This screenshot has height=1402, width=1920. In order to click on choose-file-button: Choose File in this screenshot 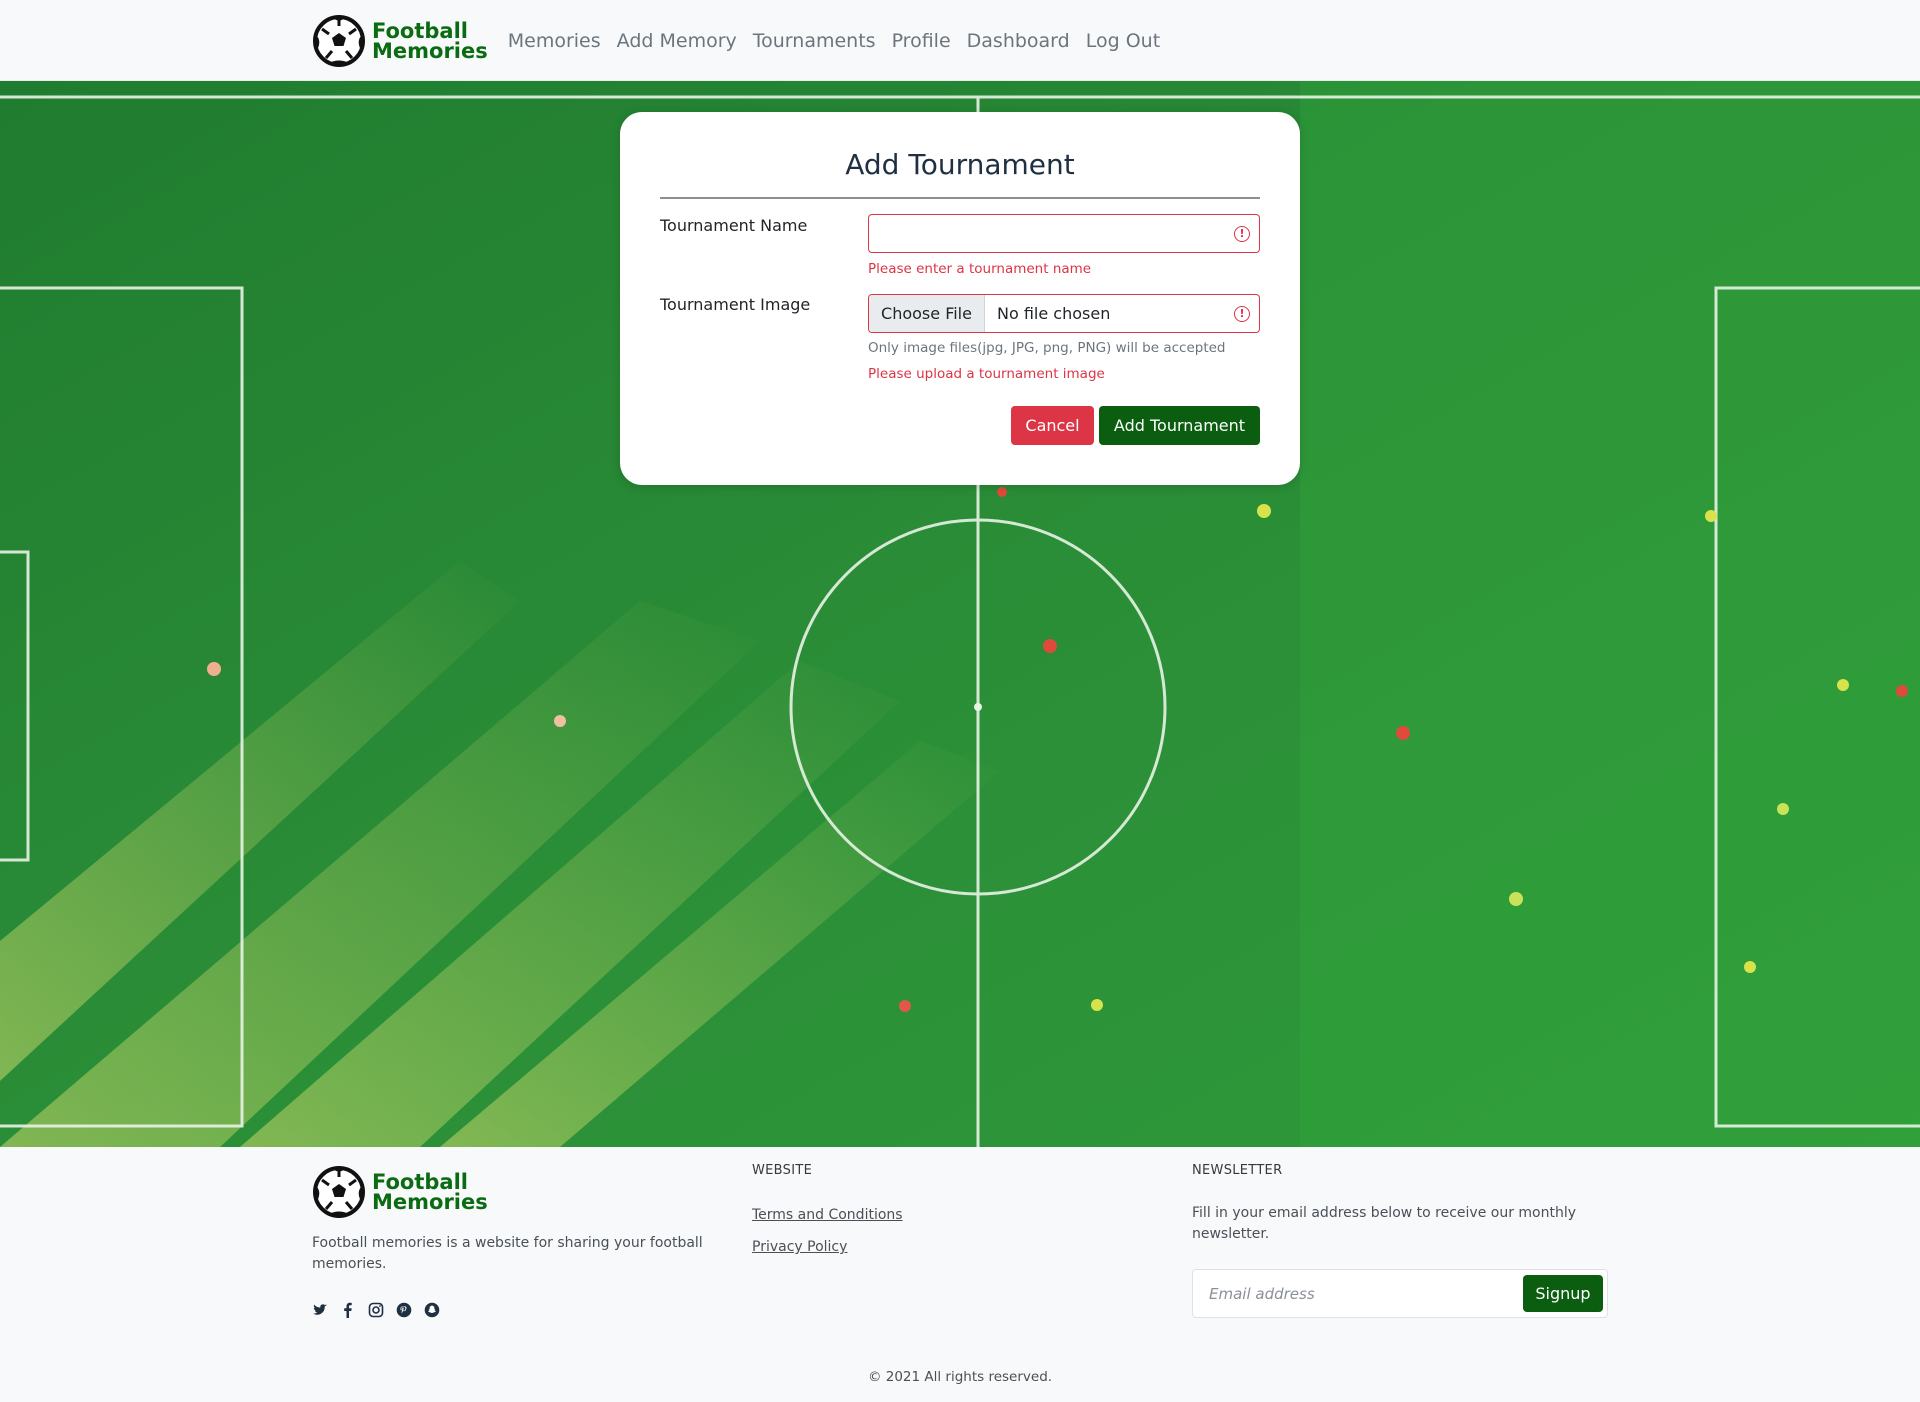, I will do `click(927, 313)`.